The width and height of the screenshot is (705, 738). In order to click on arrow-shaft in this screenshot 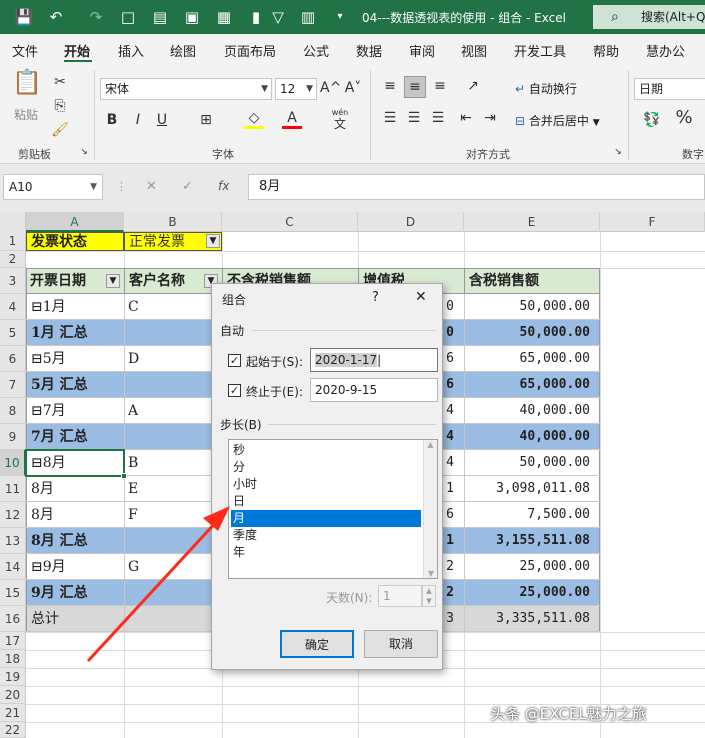, I will do `click(153, 590)`.